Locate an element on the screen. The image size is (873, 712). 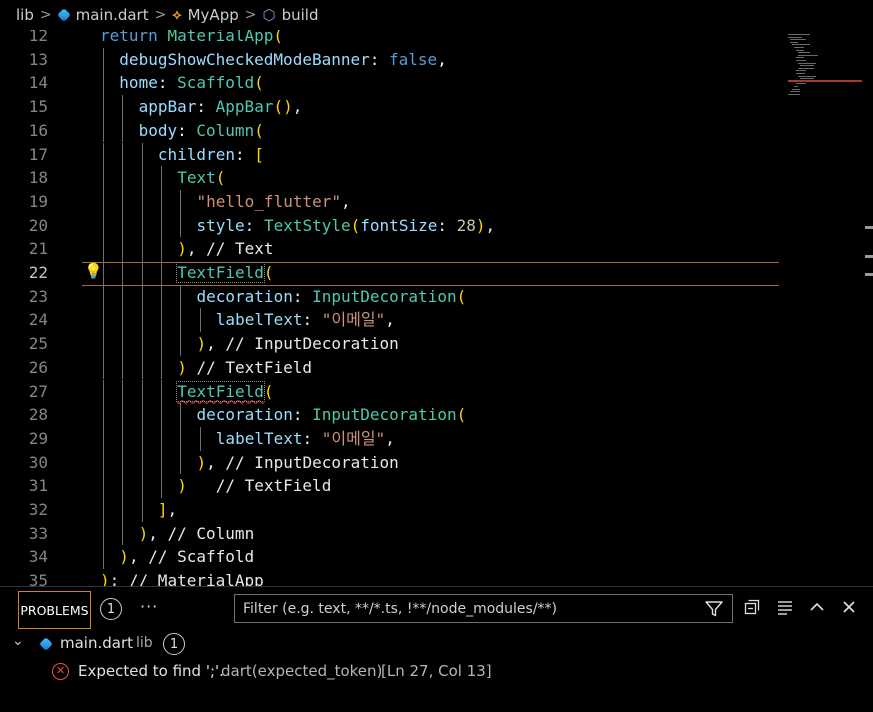
code-text: labelText: "이메일", is located at coordinates (305, 438).